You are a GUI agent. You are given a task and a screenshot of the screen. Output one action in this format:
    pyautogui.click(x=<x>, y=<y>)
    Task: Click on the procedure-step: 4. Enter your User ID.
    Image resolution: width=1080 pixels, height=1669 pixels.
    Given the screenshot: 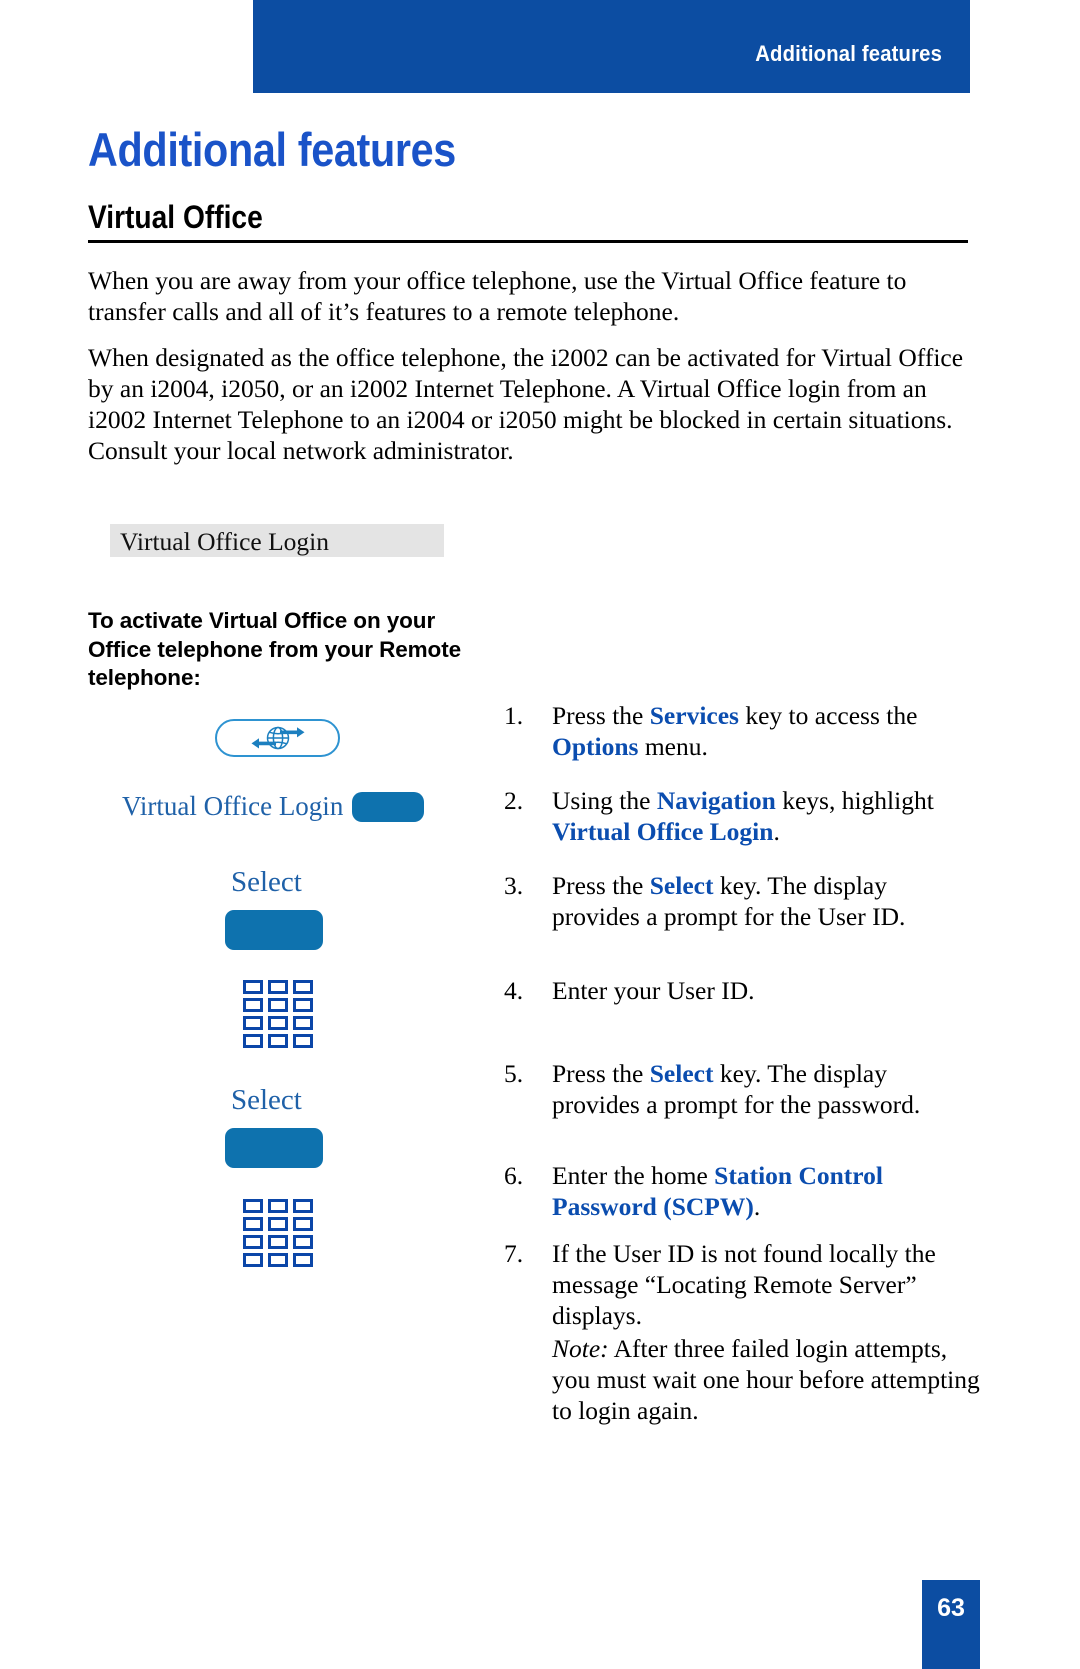 What is the action you would take?
    pyautogui.click(x=740, y=990)
    